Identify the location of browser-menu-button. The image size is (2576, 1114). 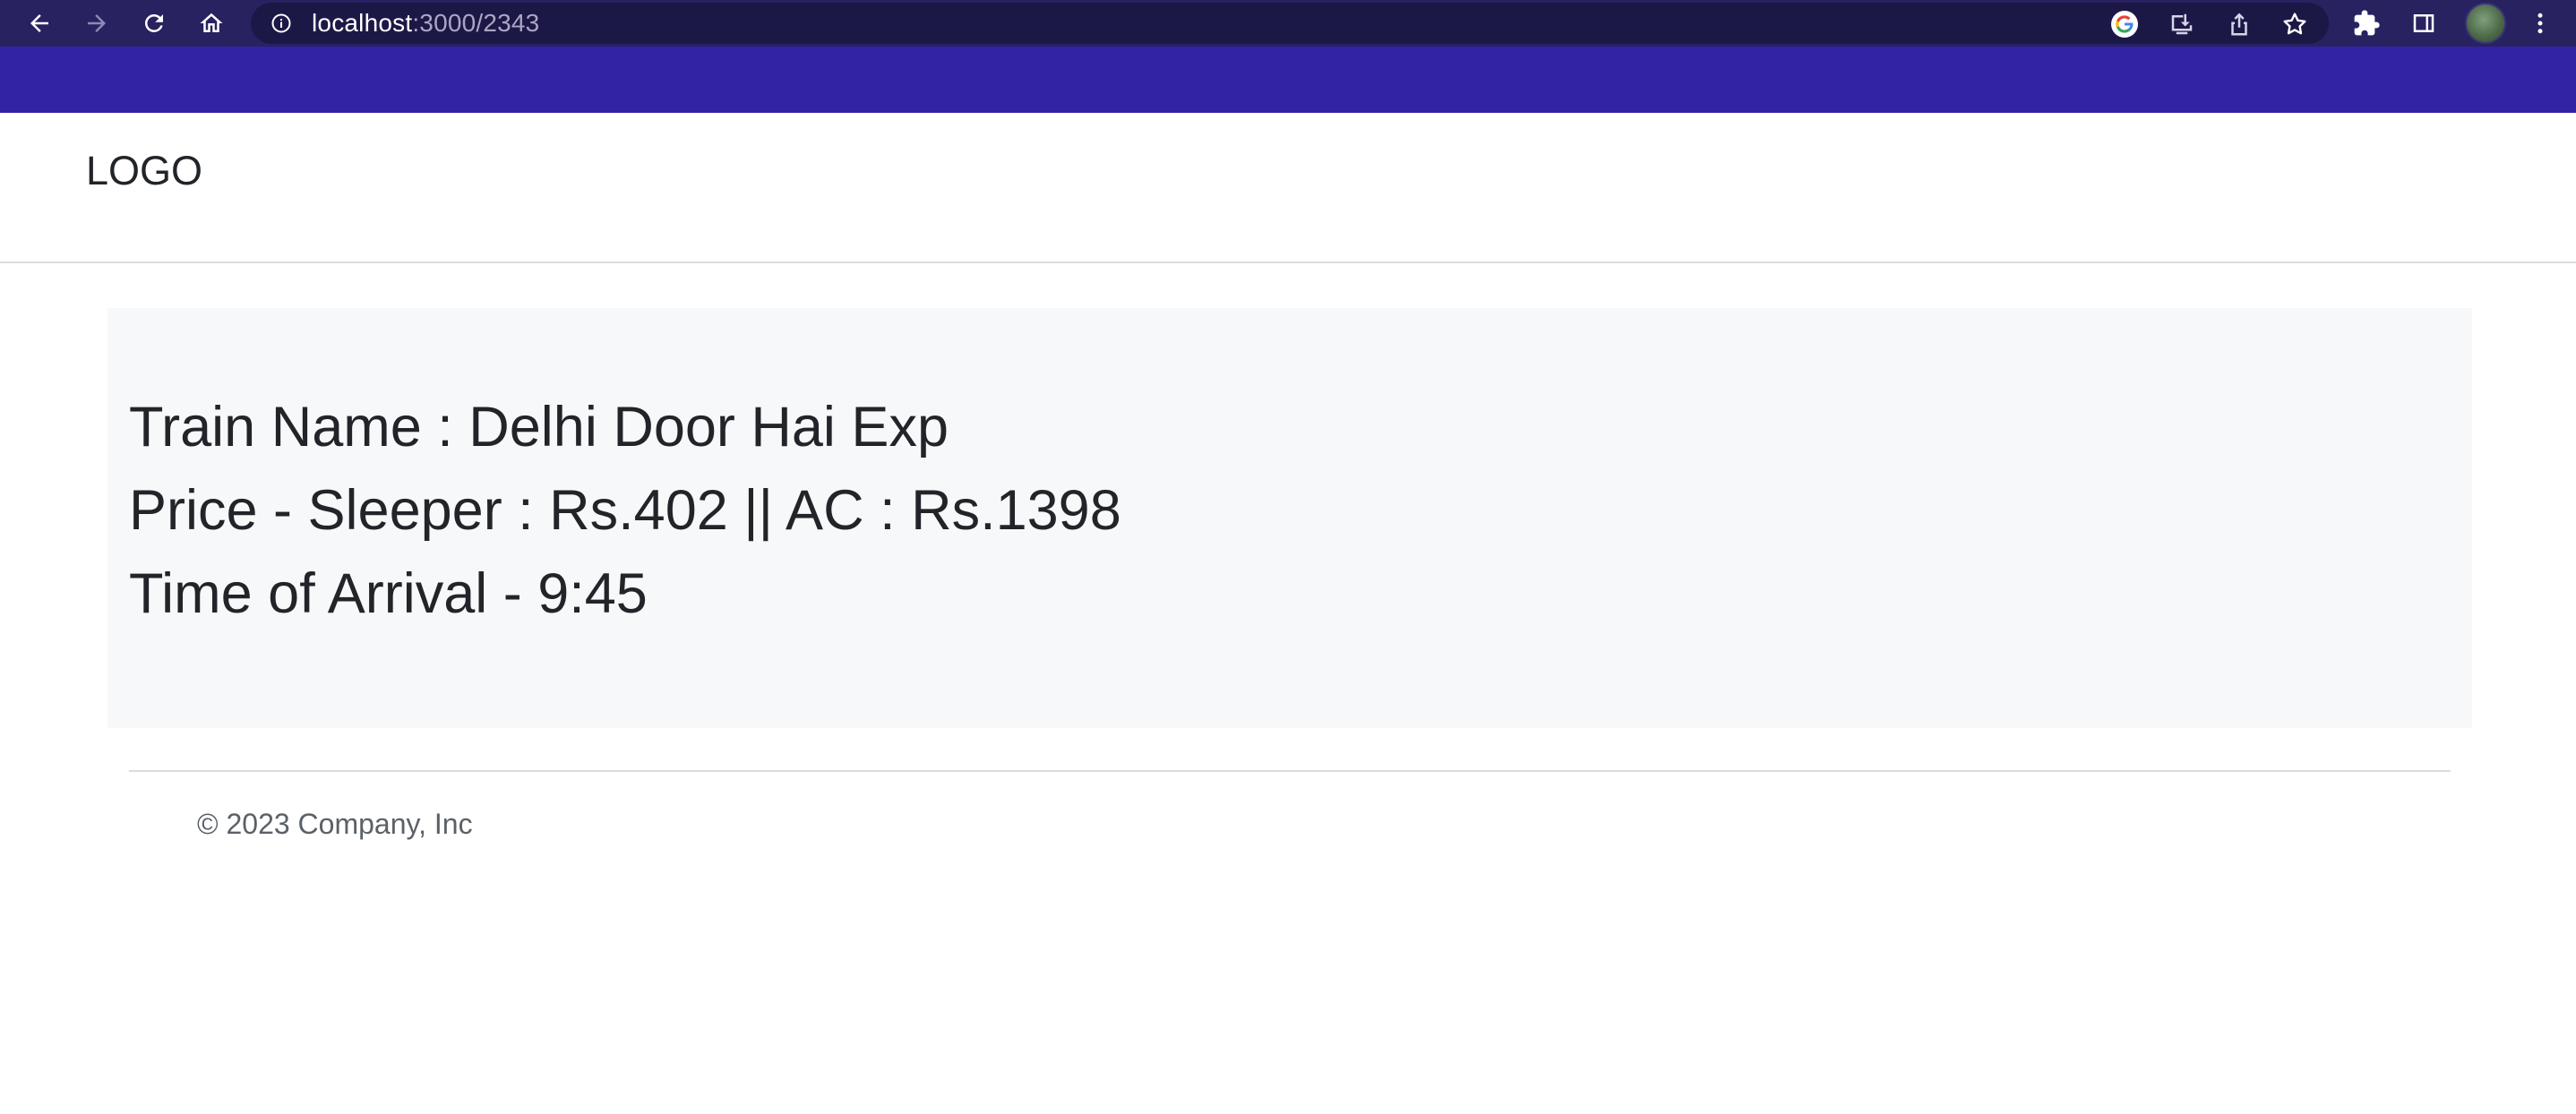
(2540, 23).